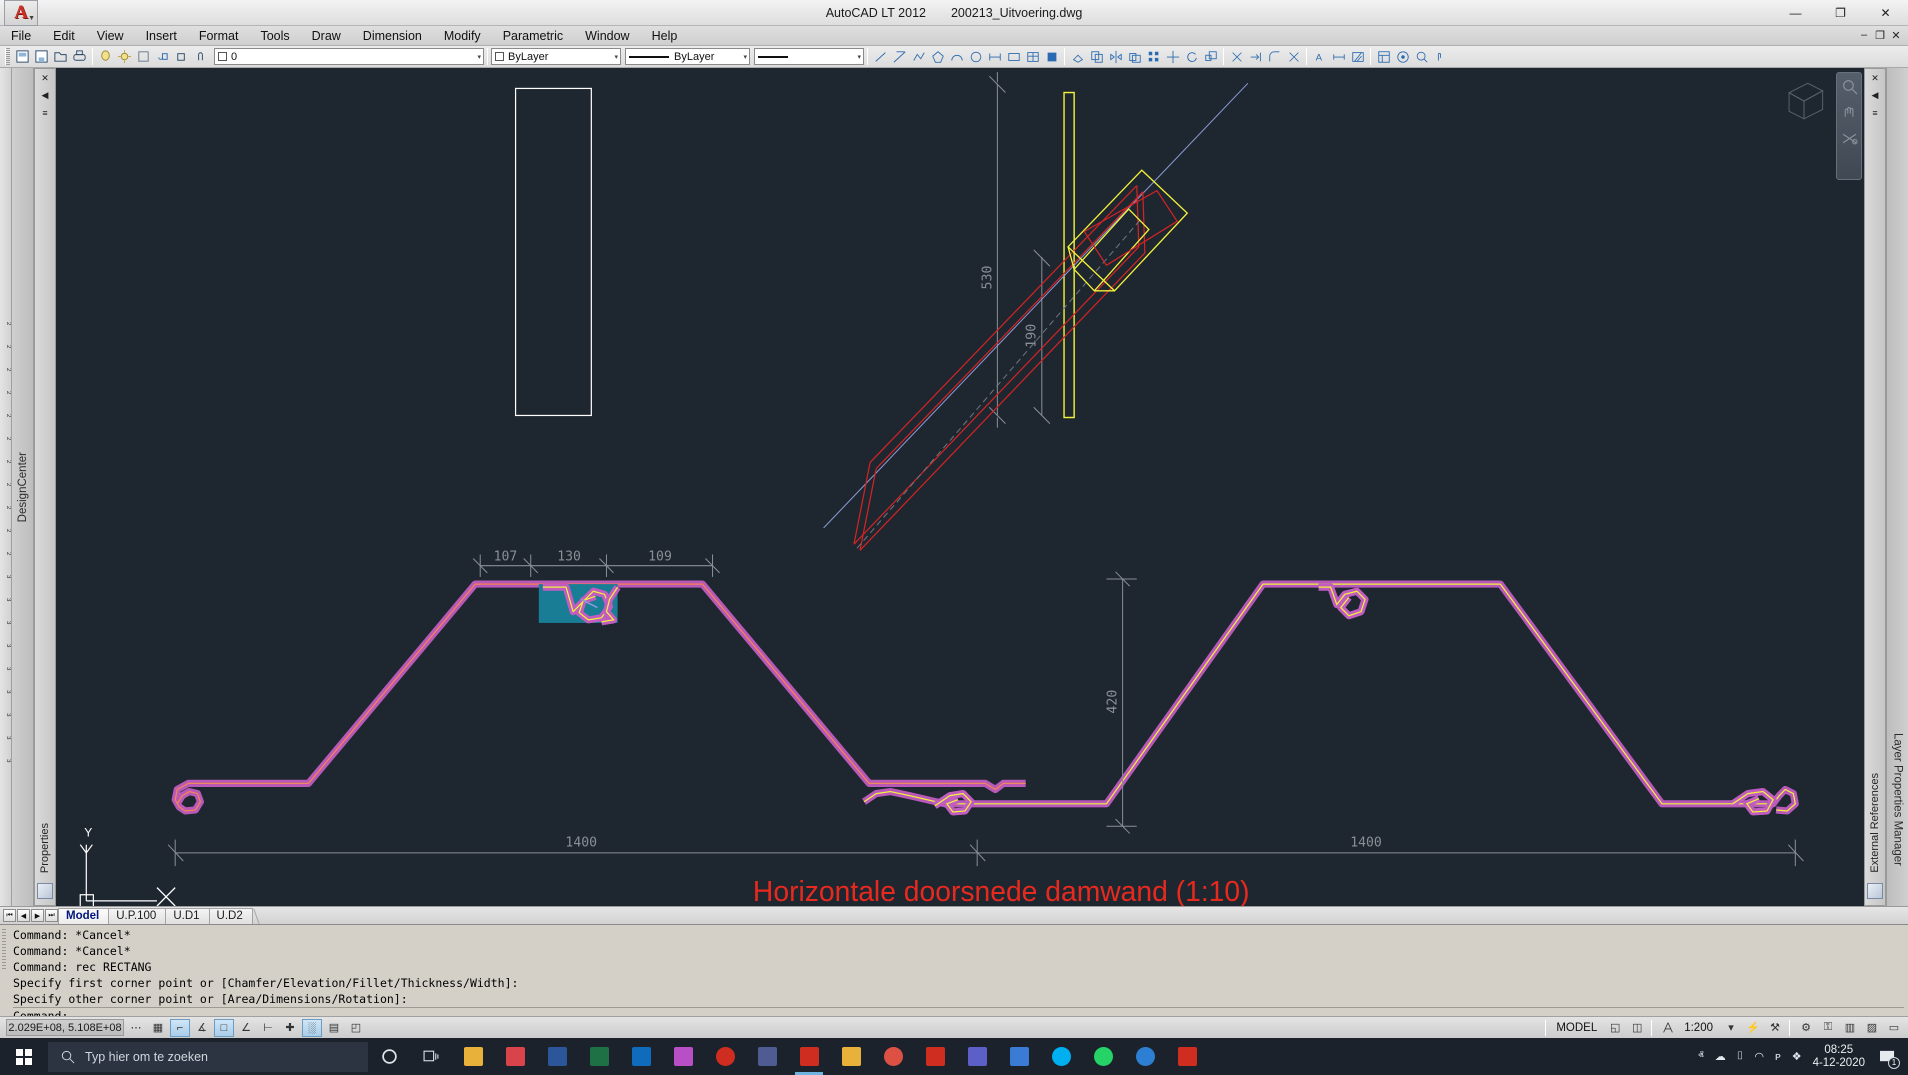 The width and height of the screenshot is (1908, 1075). Describe the element at coordinates (312, 1027) in the screenshot. I see `toggle-dynamic-input: ░` at that location.